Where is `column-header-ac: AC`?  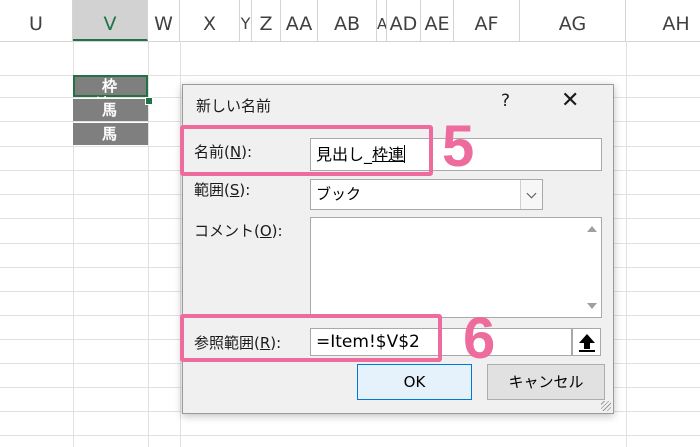
column-header-ac: AC is located at coordinates (382, 20).